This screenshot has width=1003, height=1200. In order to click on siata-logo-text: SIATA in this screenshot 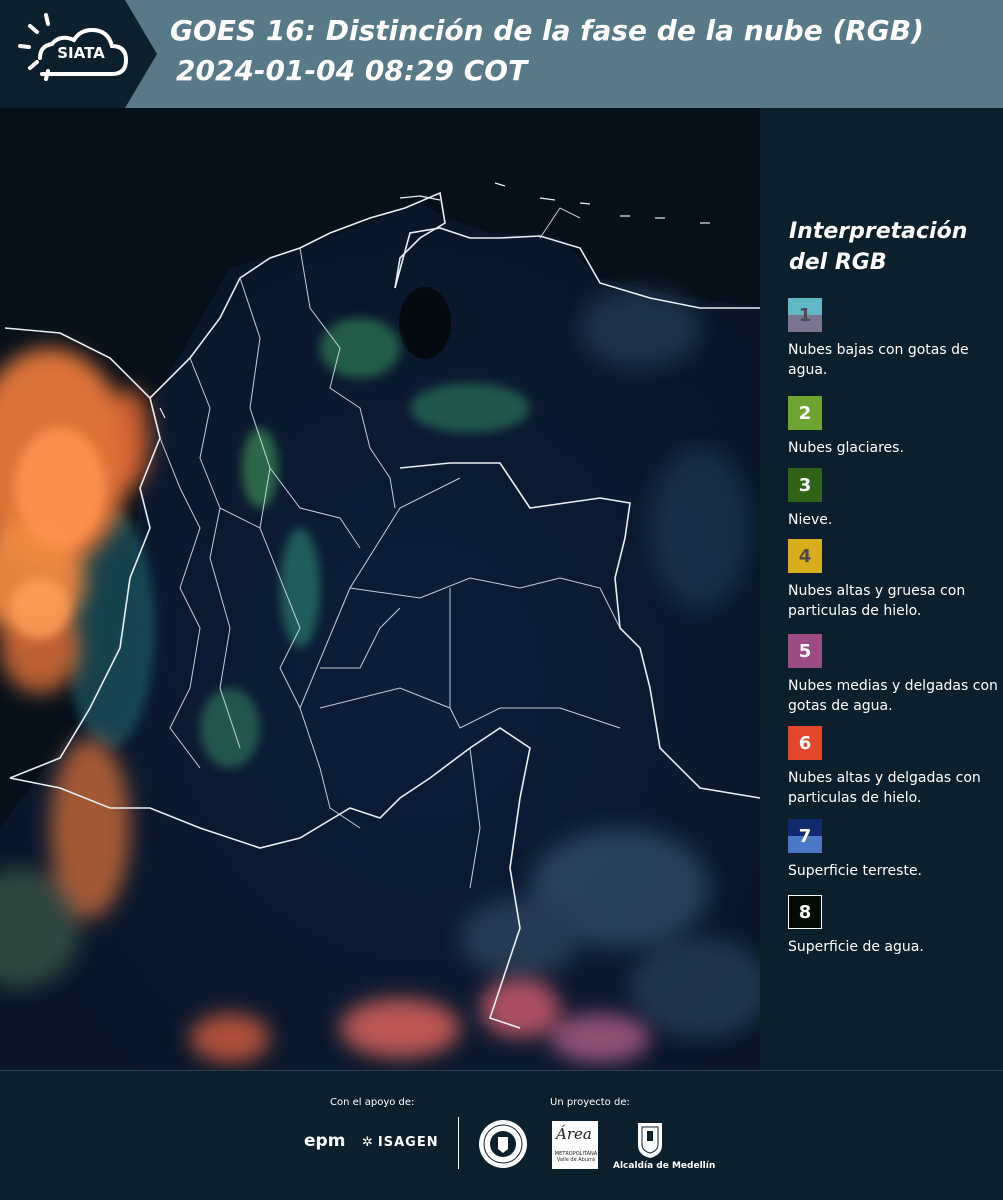, I will do `click(81, 53)`.